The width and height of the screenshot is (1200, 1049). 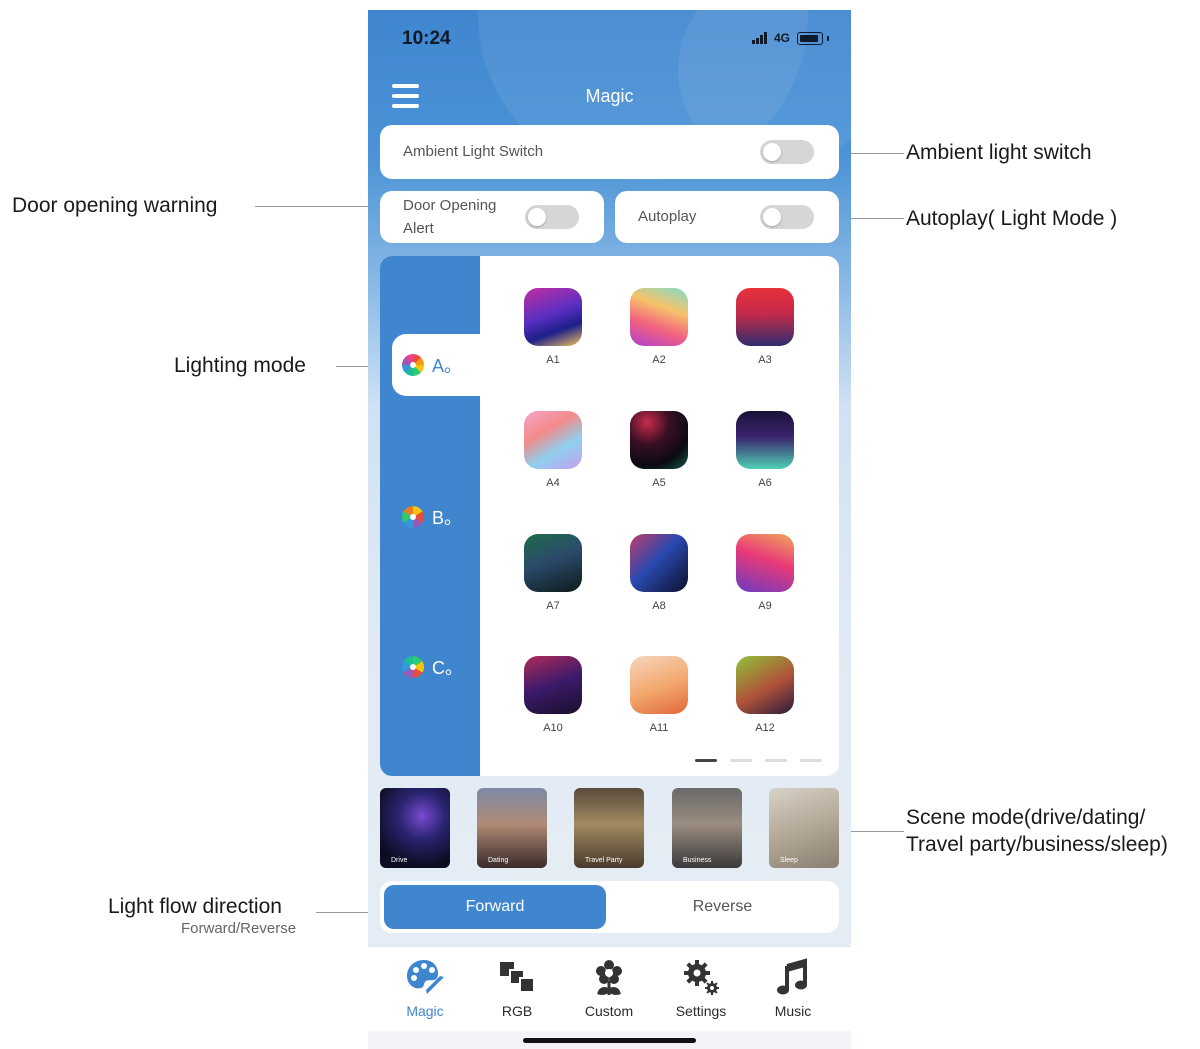 What do you see at coordinates (697, 860) in the screenshot?
I see `scene-label: Business` at bounding box center [697, 860].